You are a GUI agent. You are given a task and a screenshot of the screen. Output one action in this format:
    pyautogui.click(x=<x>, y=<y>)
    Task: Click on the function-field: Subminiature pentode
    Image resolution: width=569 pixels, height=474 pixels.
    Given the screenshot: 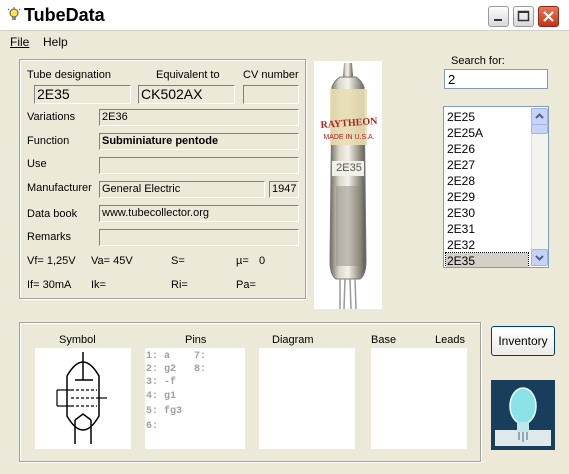 What is the action you would take?
    pyautogui.click(x=199, y=141)
    